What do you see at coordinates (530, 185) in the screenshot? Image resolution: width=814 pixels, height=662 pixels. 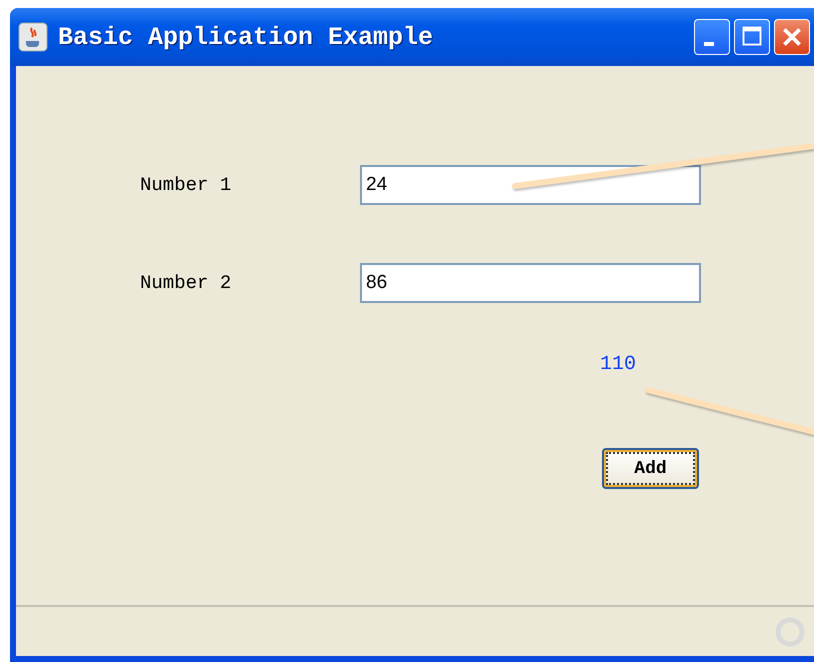 I see `input-field: 24` at bounding box center [530, 185].